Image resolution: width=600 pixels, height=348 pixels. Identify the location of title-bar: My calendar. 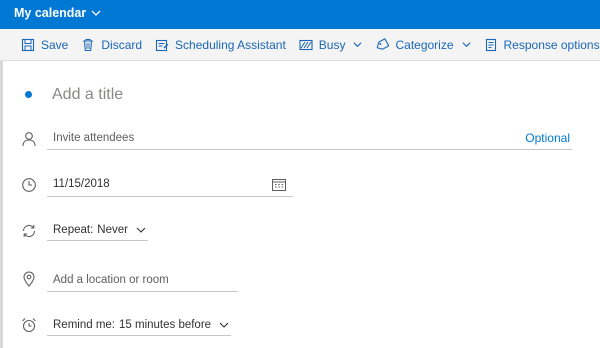
(300, 14).